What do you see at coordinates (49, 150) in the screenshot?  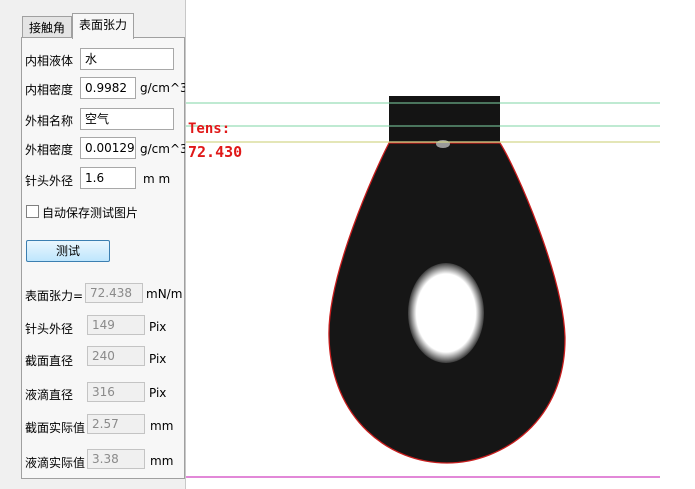 I see `outer-density-label: 外相密度` at bounding box center [49, 150].